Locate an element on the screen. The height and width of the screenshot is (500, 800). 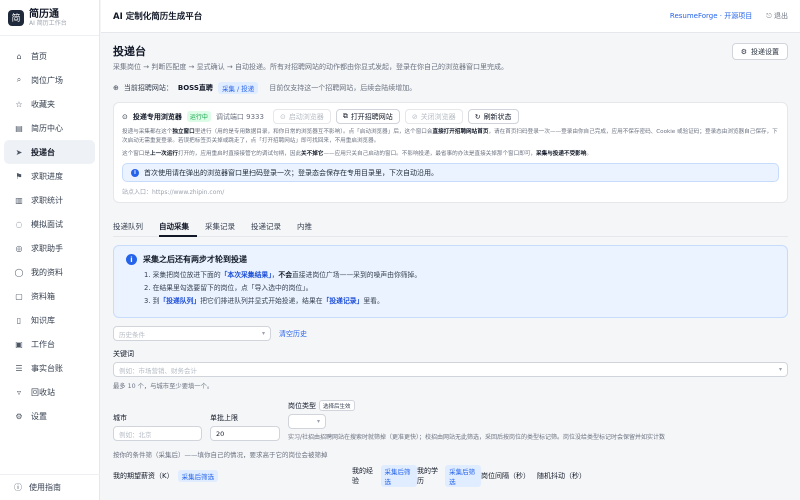
sidebar-item-label: 求职进度 is located at coordinates (47, 176).